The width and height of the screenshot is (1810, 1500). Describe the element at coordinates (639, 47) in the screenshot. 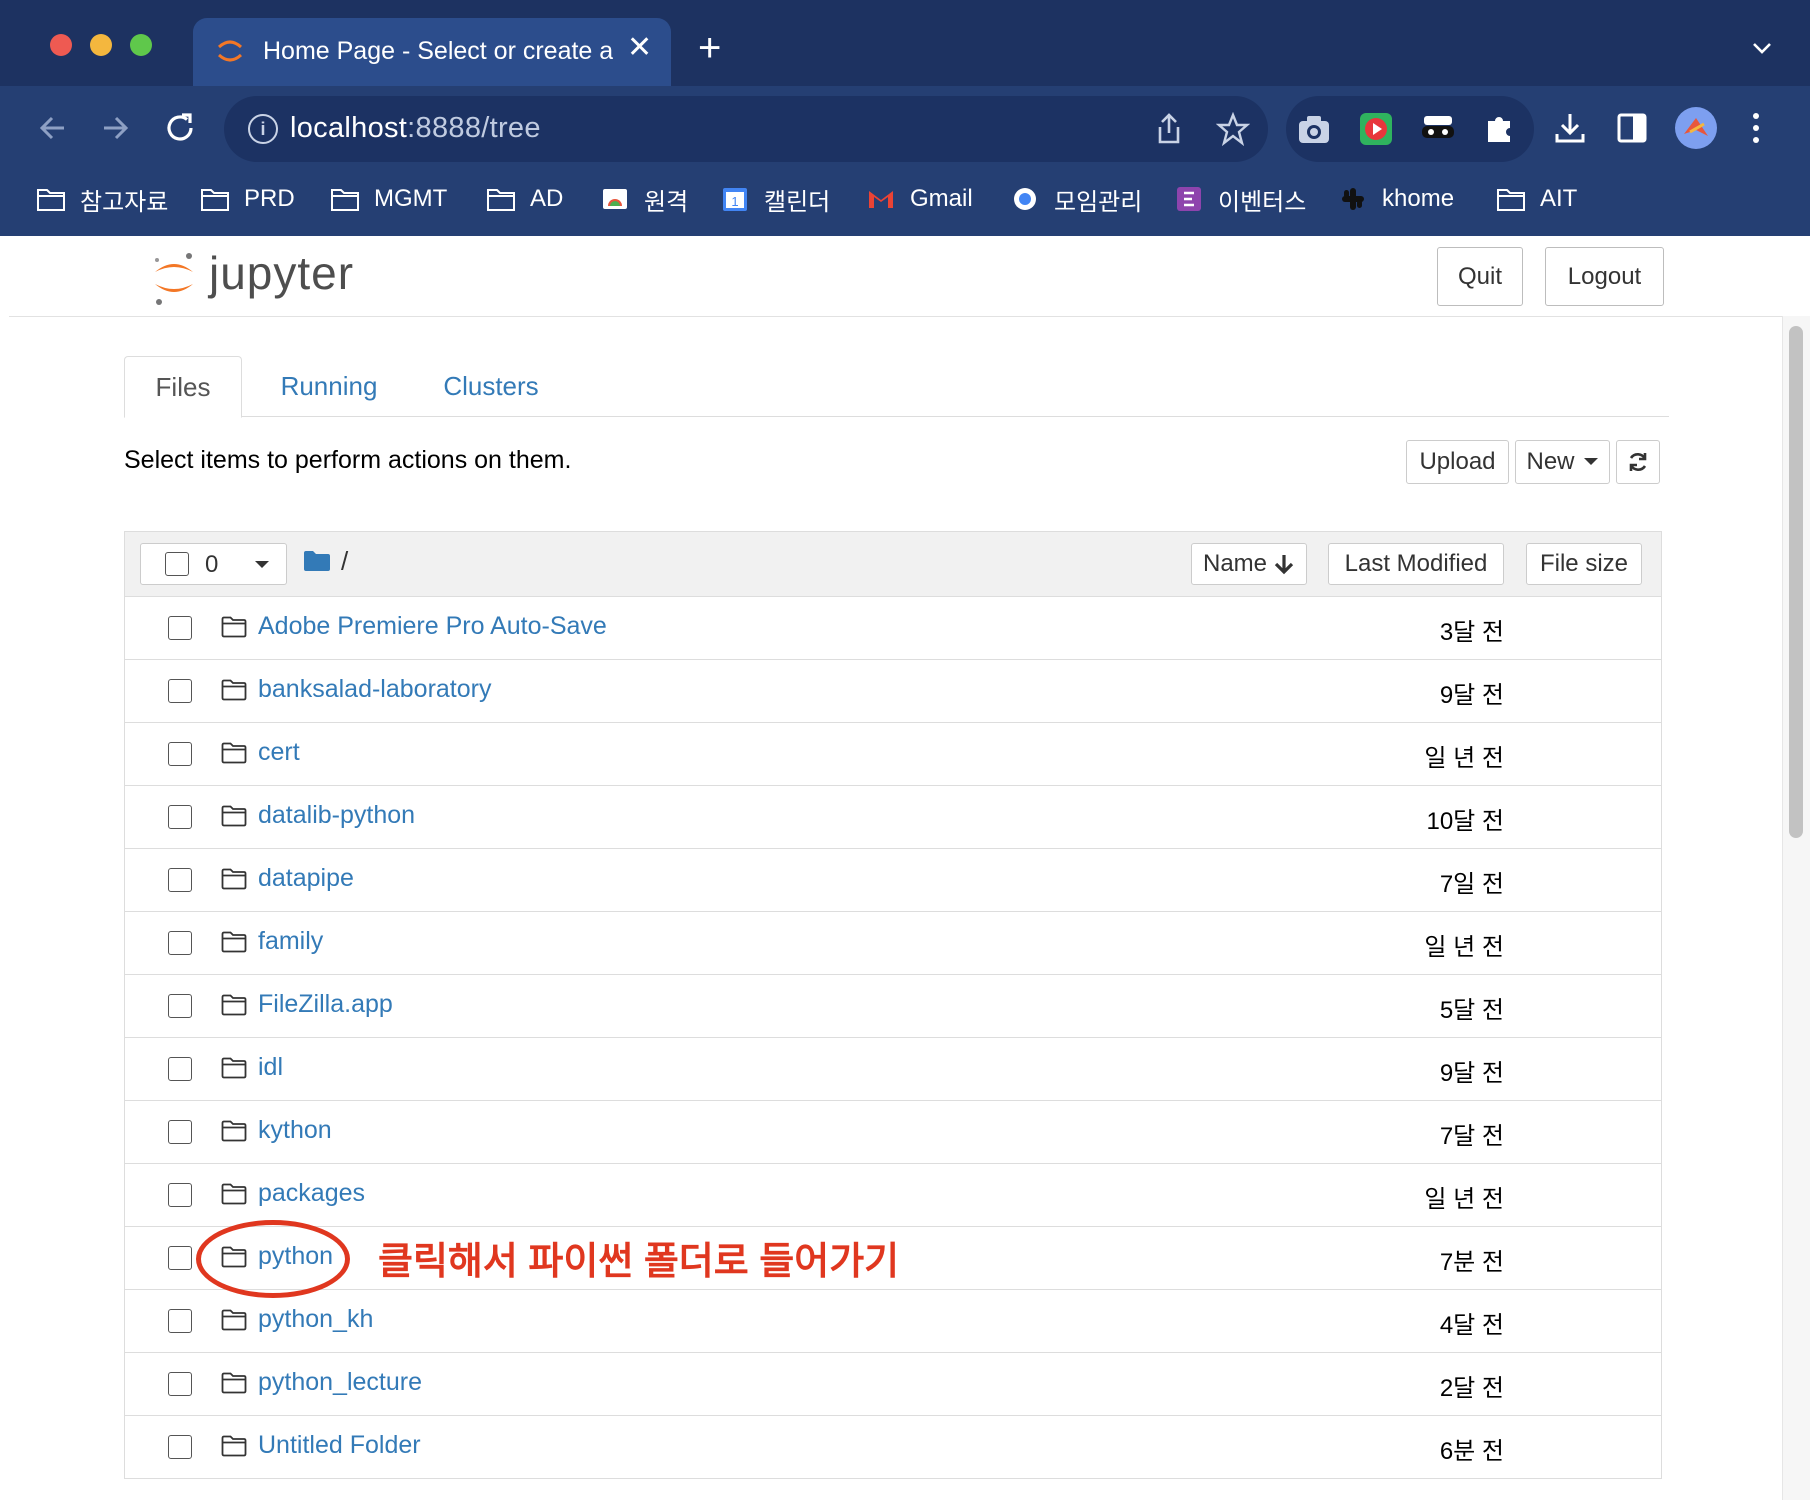

I see `tab-close-icon: ✕` at that location.